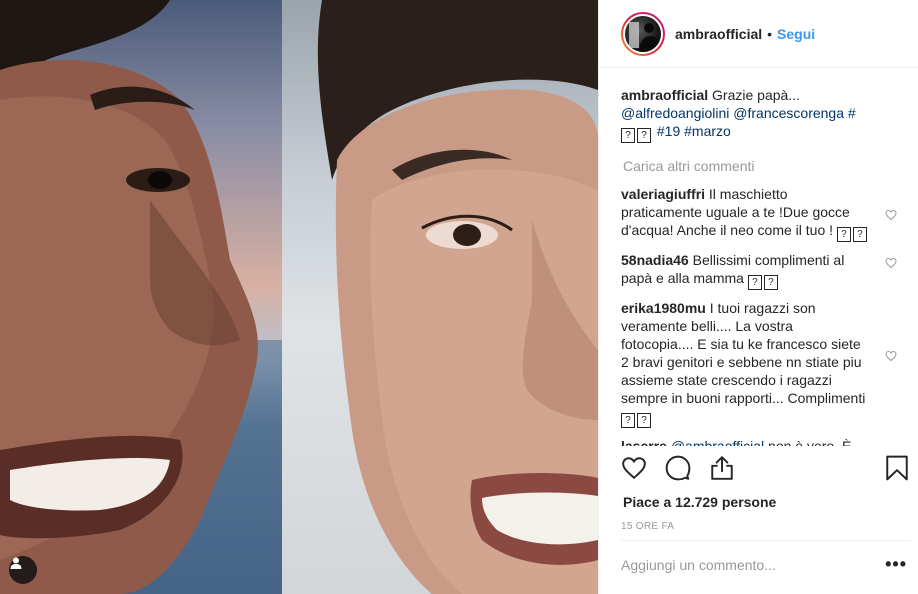 Image resolution: width=918 pixels, height=594 pixels. Describe the element at coordinates (796, 34) in the screenshot. I see `follow-button: Segui` at that location.